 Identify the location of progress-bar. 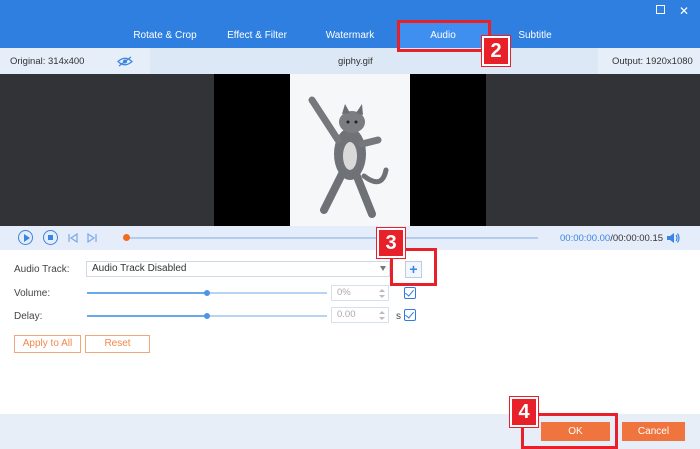
(332, 238).